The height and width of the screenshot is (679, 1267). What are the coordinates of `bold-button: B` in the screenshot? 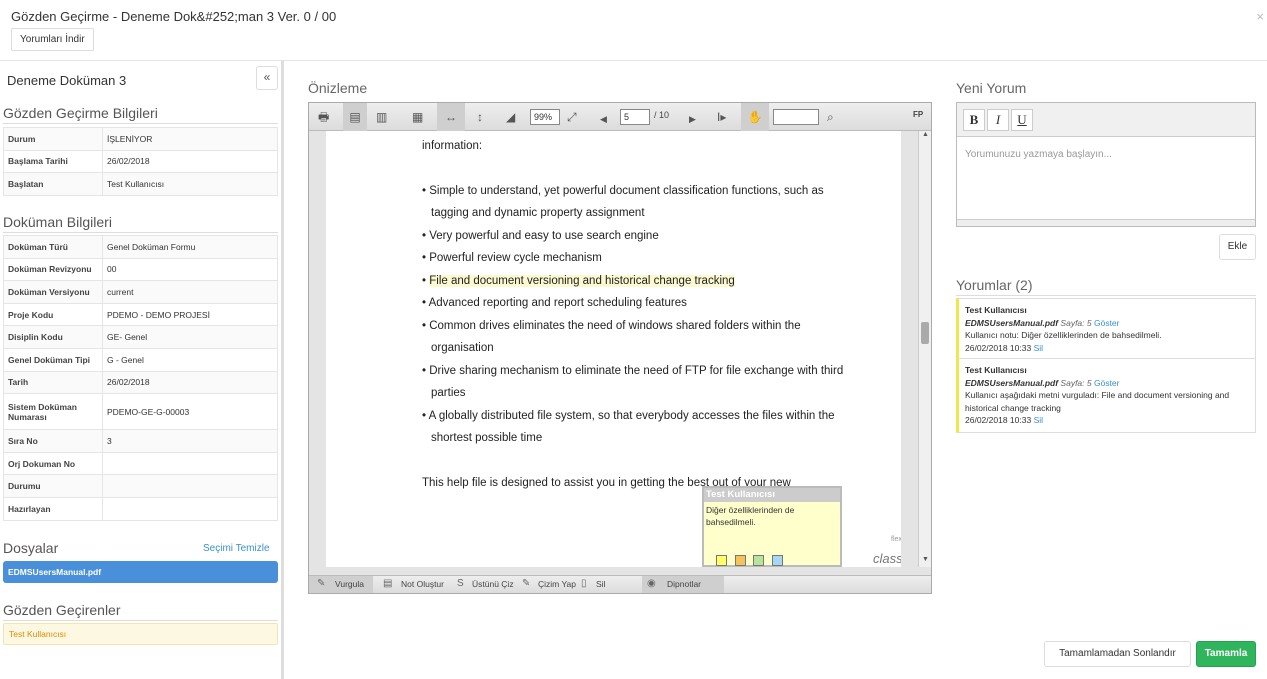 It's located at (974, 120).